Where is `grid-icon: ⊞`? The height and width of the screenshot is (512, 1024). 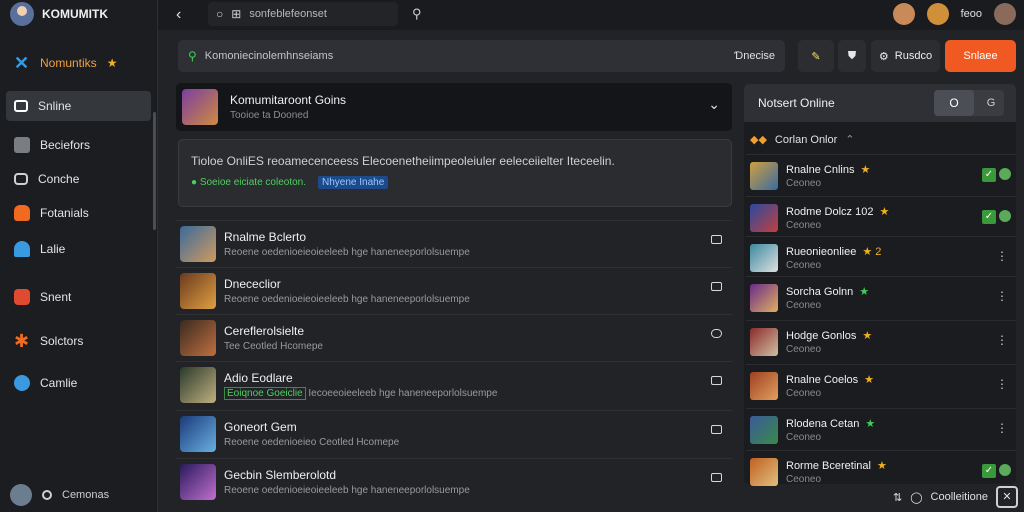 grid-icon: ⊞ is located at coordinates (236, 14).